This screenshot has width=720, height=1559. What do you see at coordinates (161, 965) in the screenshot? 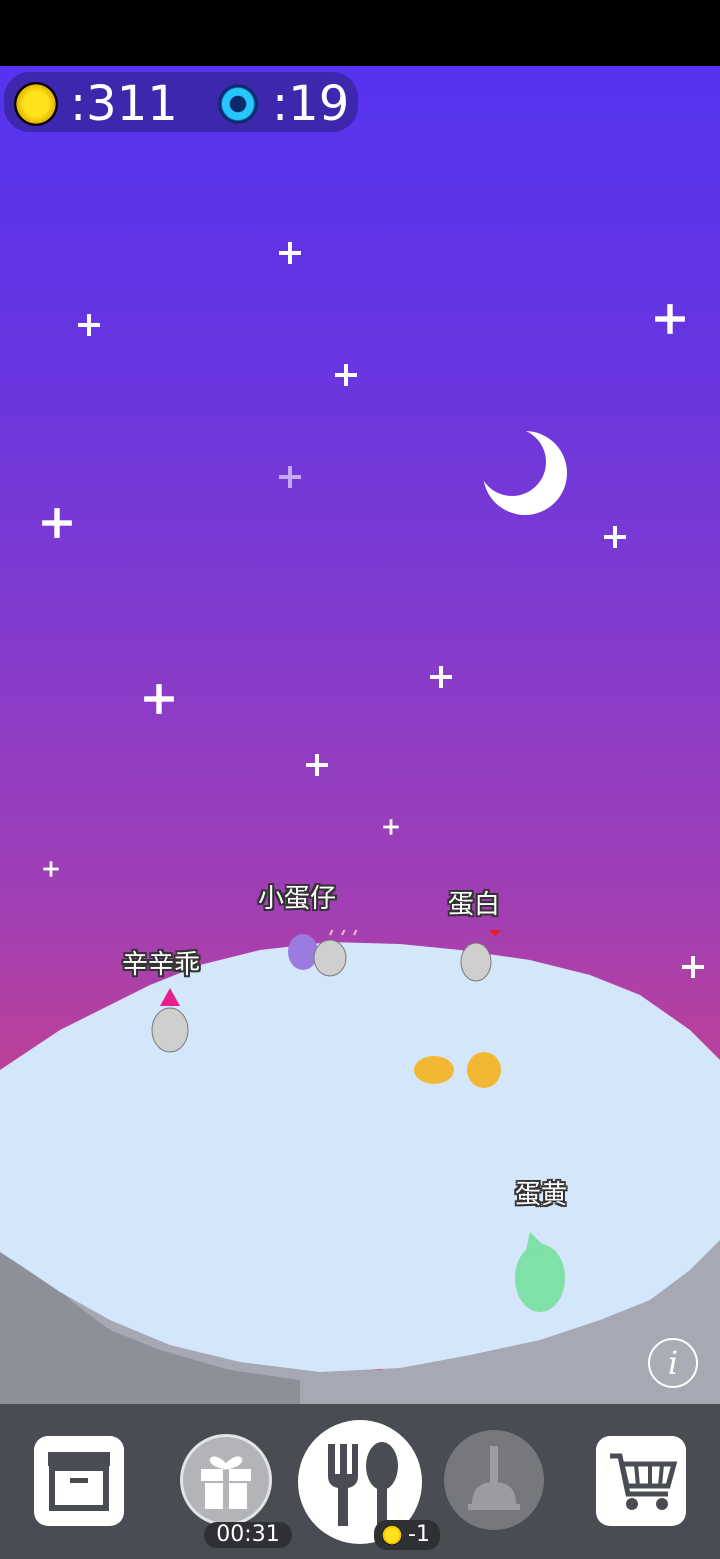
I see `pet-name-label: 辛辛乖` at bounding box center [161, 965].